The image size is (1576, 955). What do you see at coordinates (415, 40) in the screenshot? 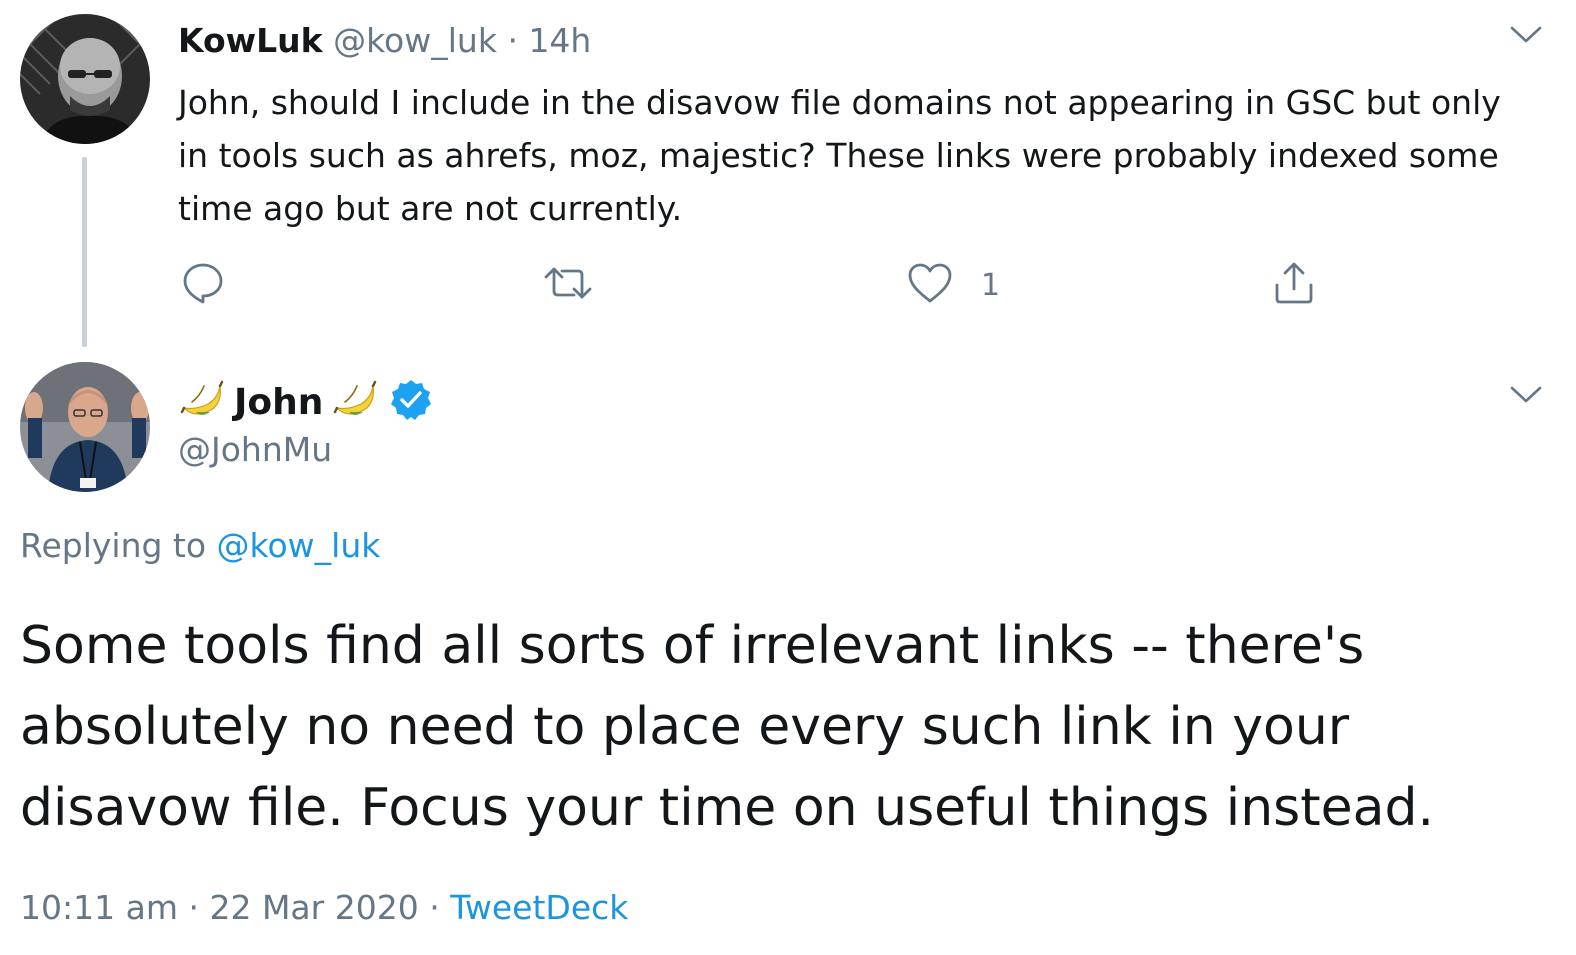
I see `parent-handle: @kow_luk` at bounding box center [415, 40].